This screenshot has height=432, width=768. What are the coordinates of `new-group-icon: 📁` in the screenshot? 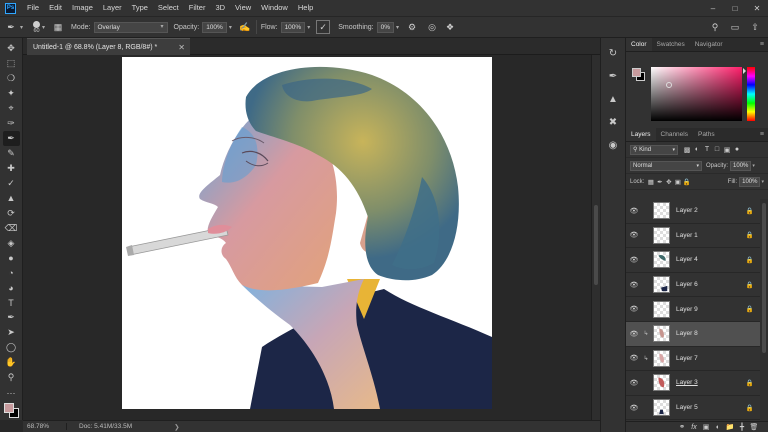 It's located at (730, 427).